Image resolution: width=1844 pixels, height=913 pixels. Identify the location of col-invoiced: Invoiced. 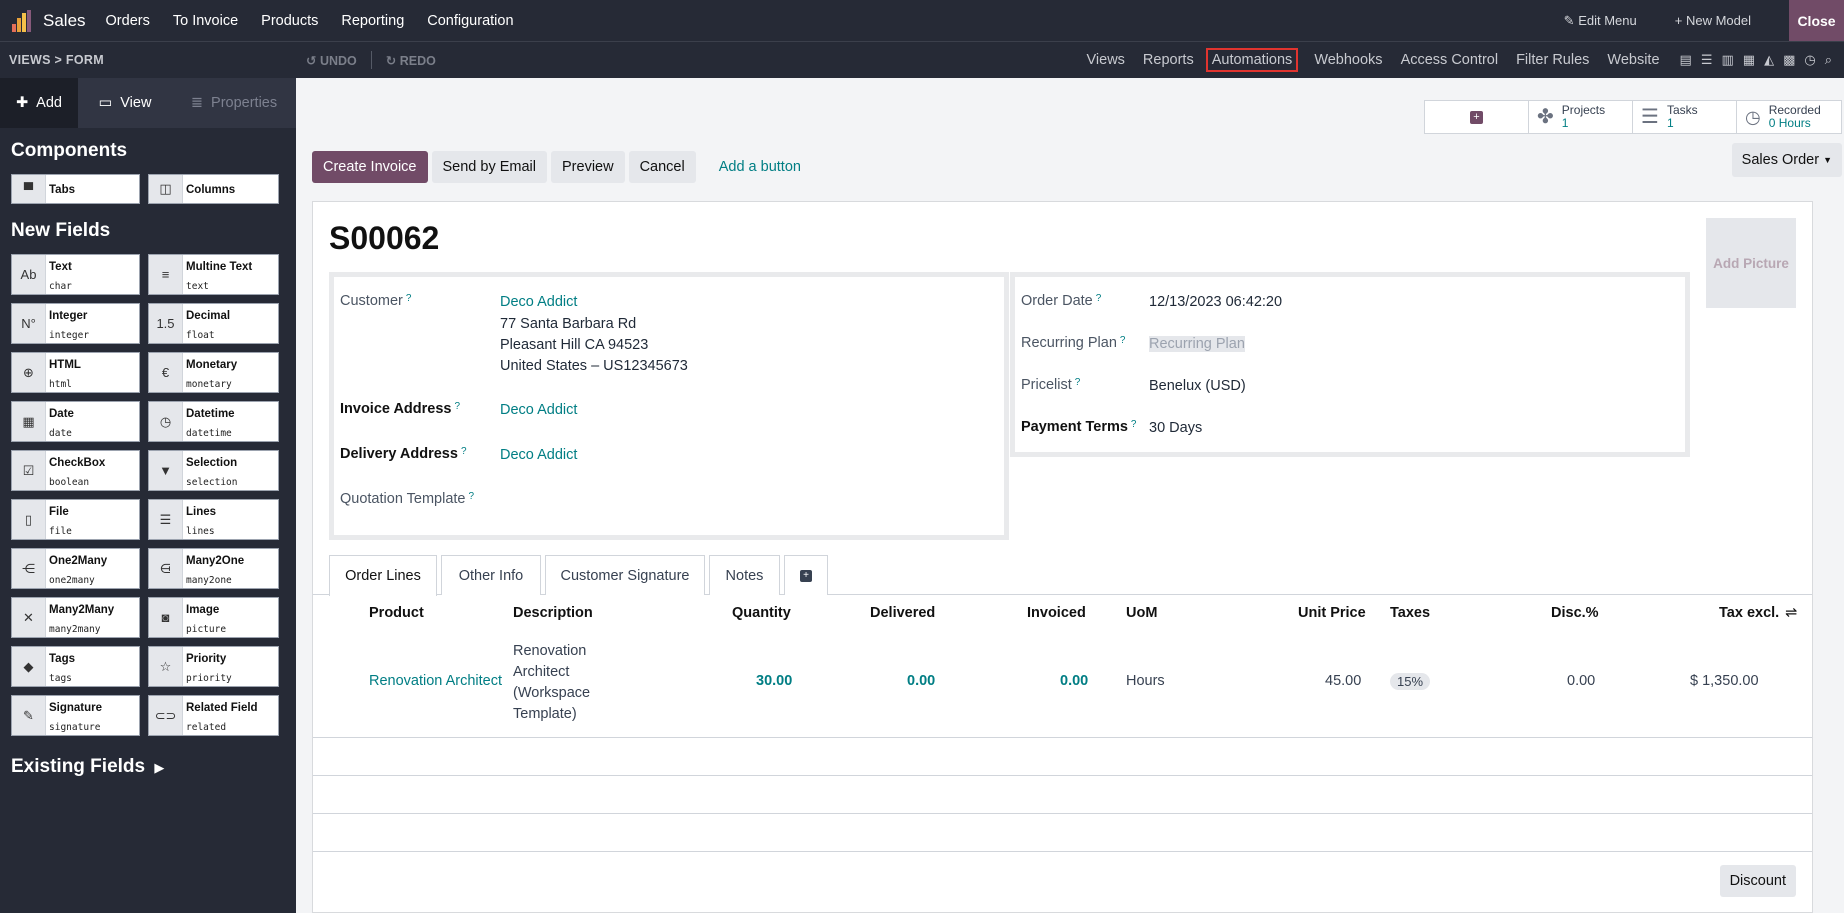
(1056, 613).